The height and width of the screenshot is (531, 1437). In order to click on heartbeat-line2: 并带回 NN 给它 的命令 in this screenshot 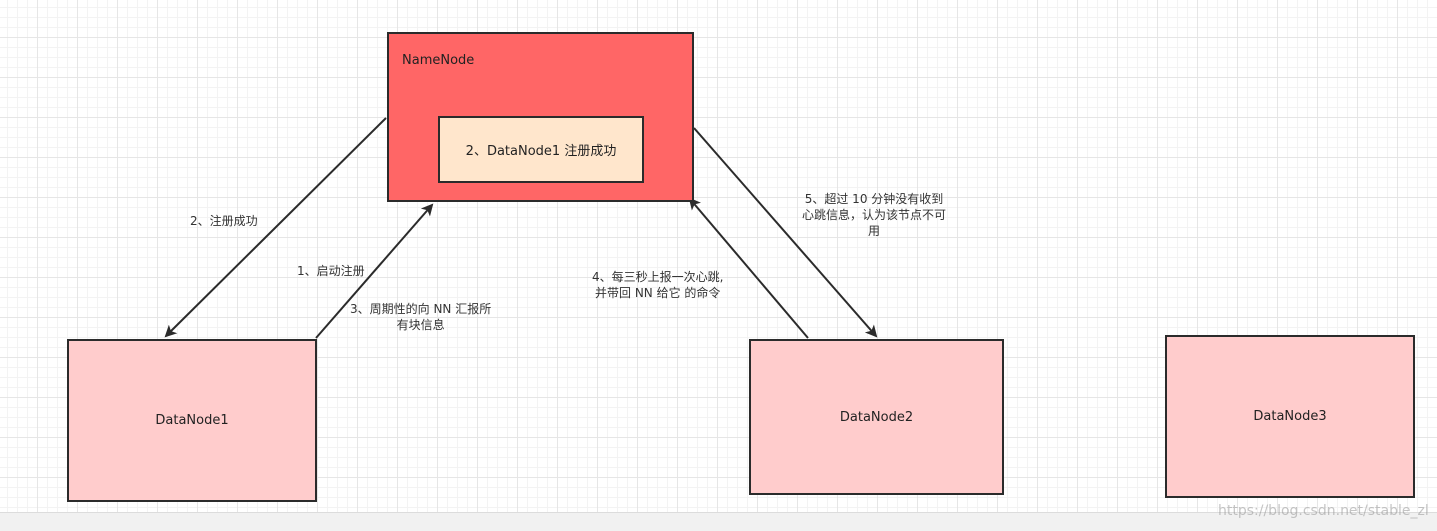, I will do `click(658, 293)`.